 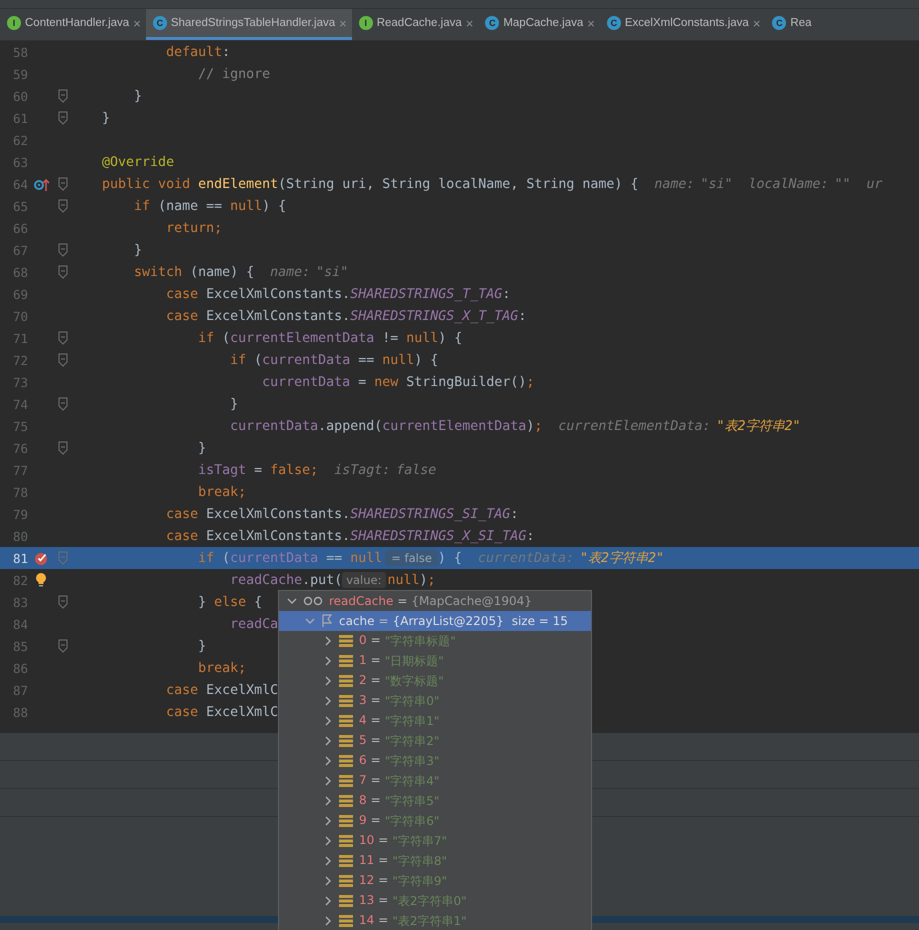 I want to click on variable-row: 11 = "字符串8", so click(x=435, y=861).